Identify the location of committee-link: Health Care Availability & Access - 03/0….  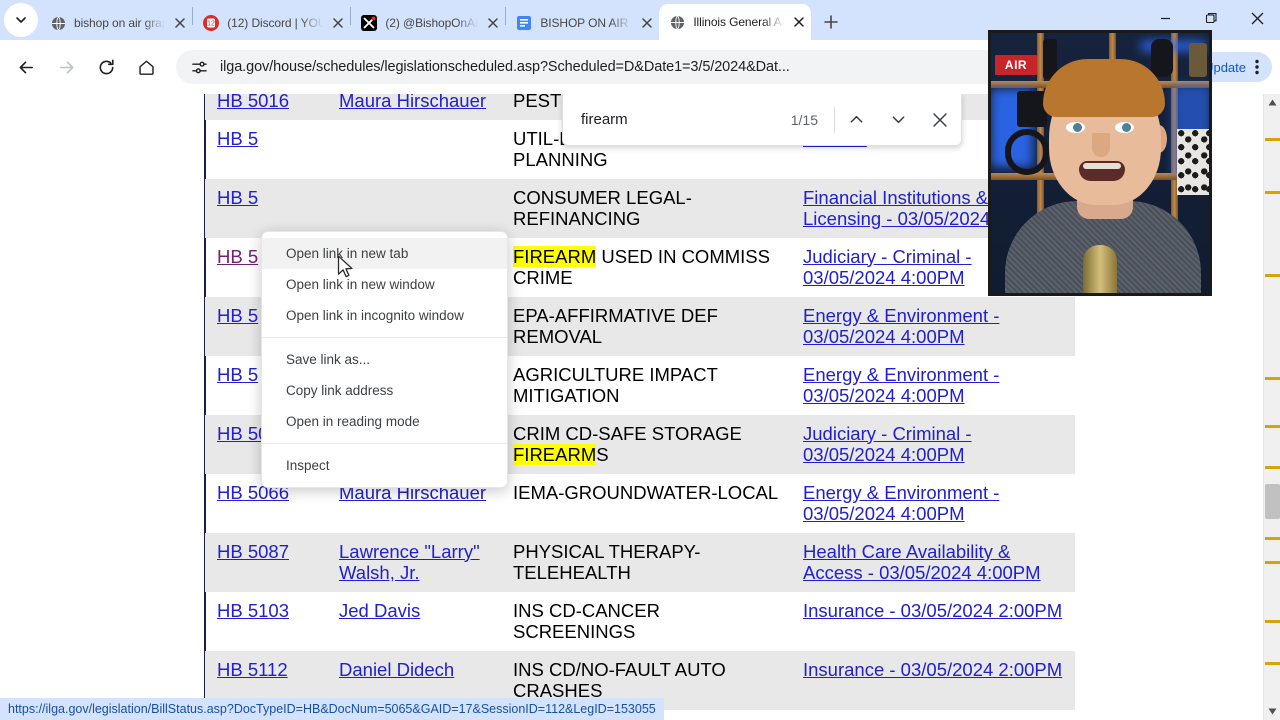
(922, 562).